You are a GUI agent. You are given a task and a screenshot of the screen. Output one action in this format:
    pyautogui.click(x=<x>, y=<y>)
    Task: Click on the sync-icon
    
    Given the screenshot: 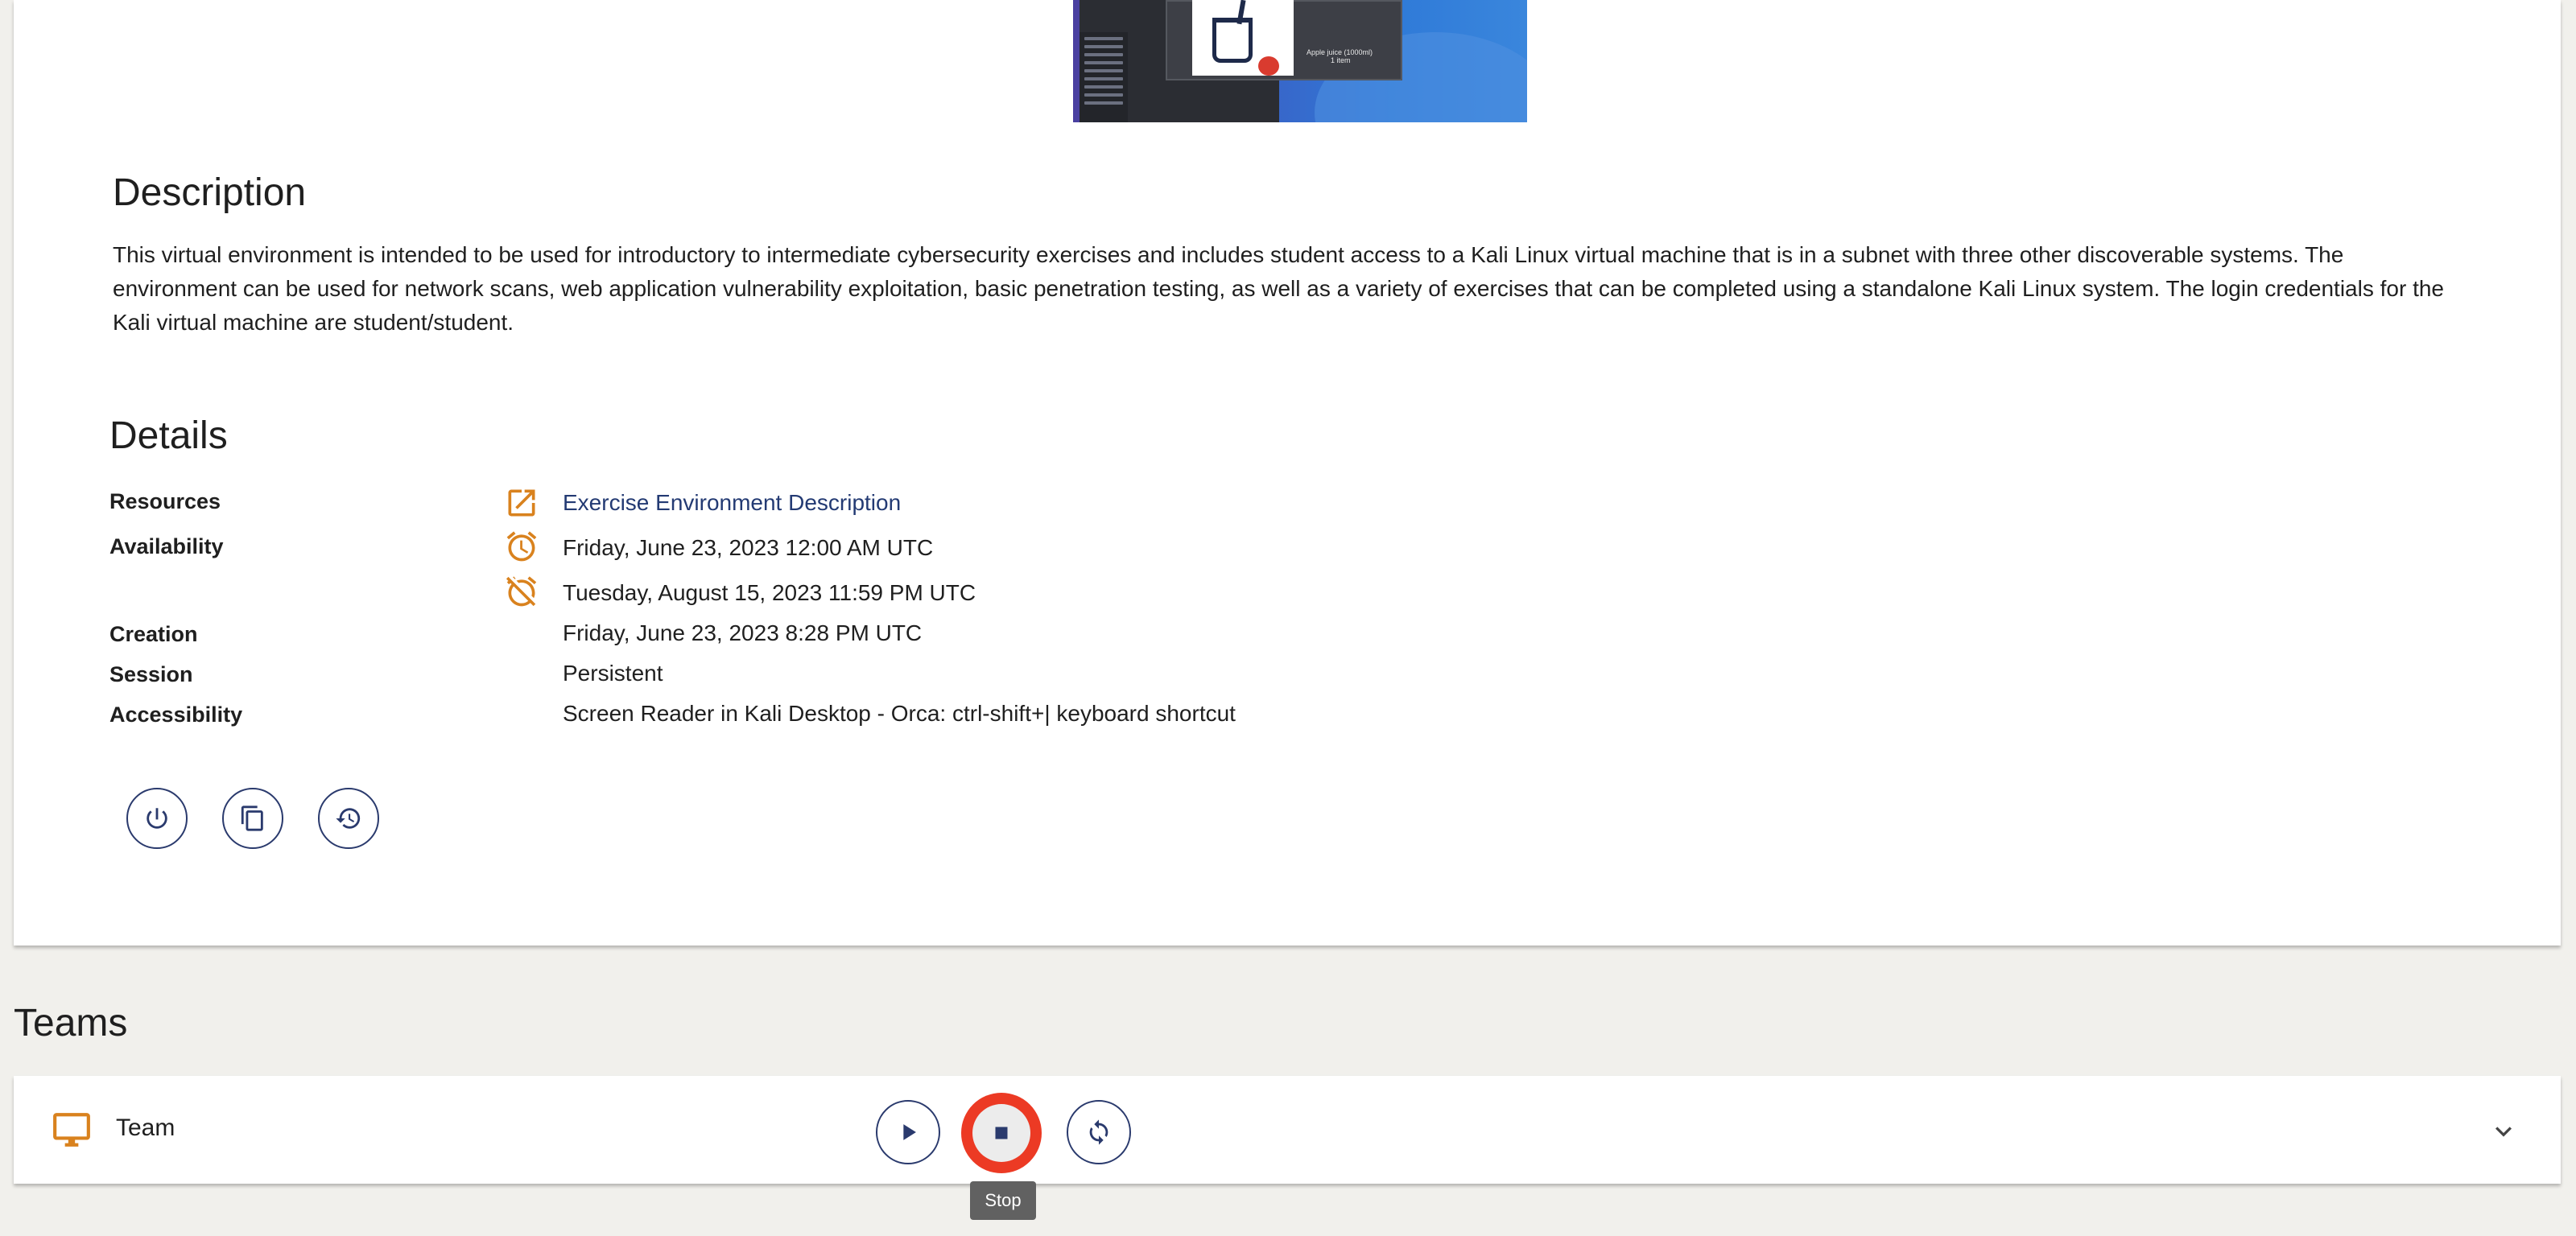 What is the action you would take?
    pyautogui.click(x=1098, y=1132)
    